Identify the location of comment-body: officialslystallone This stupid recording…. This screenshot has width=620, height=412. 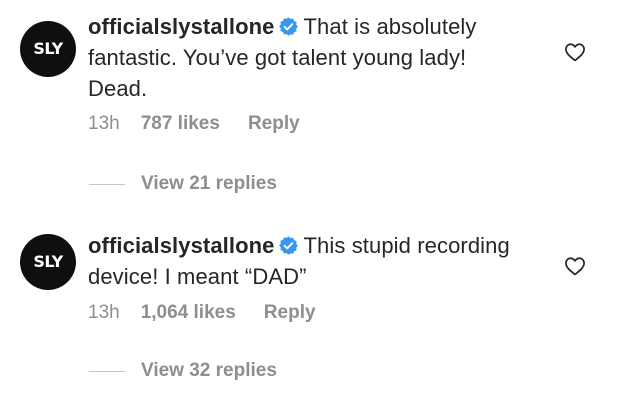
(308, 261).